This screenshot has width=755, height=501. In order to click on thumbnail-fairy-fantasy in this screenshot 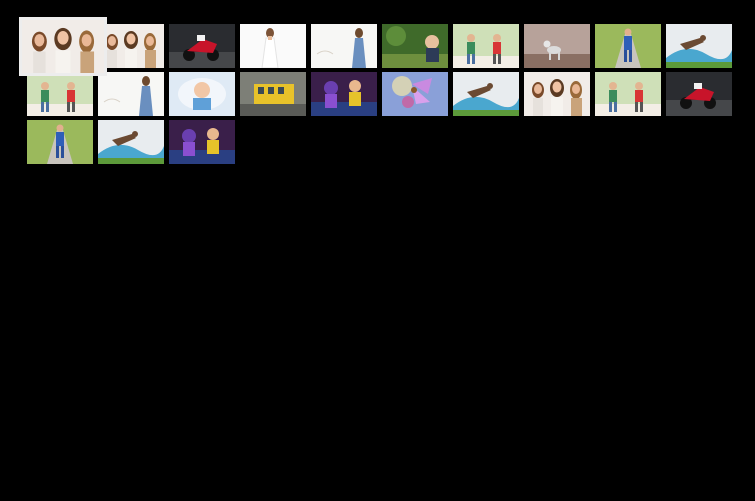, I will do `click(415, 94)`.